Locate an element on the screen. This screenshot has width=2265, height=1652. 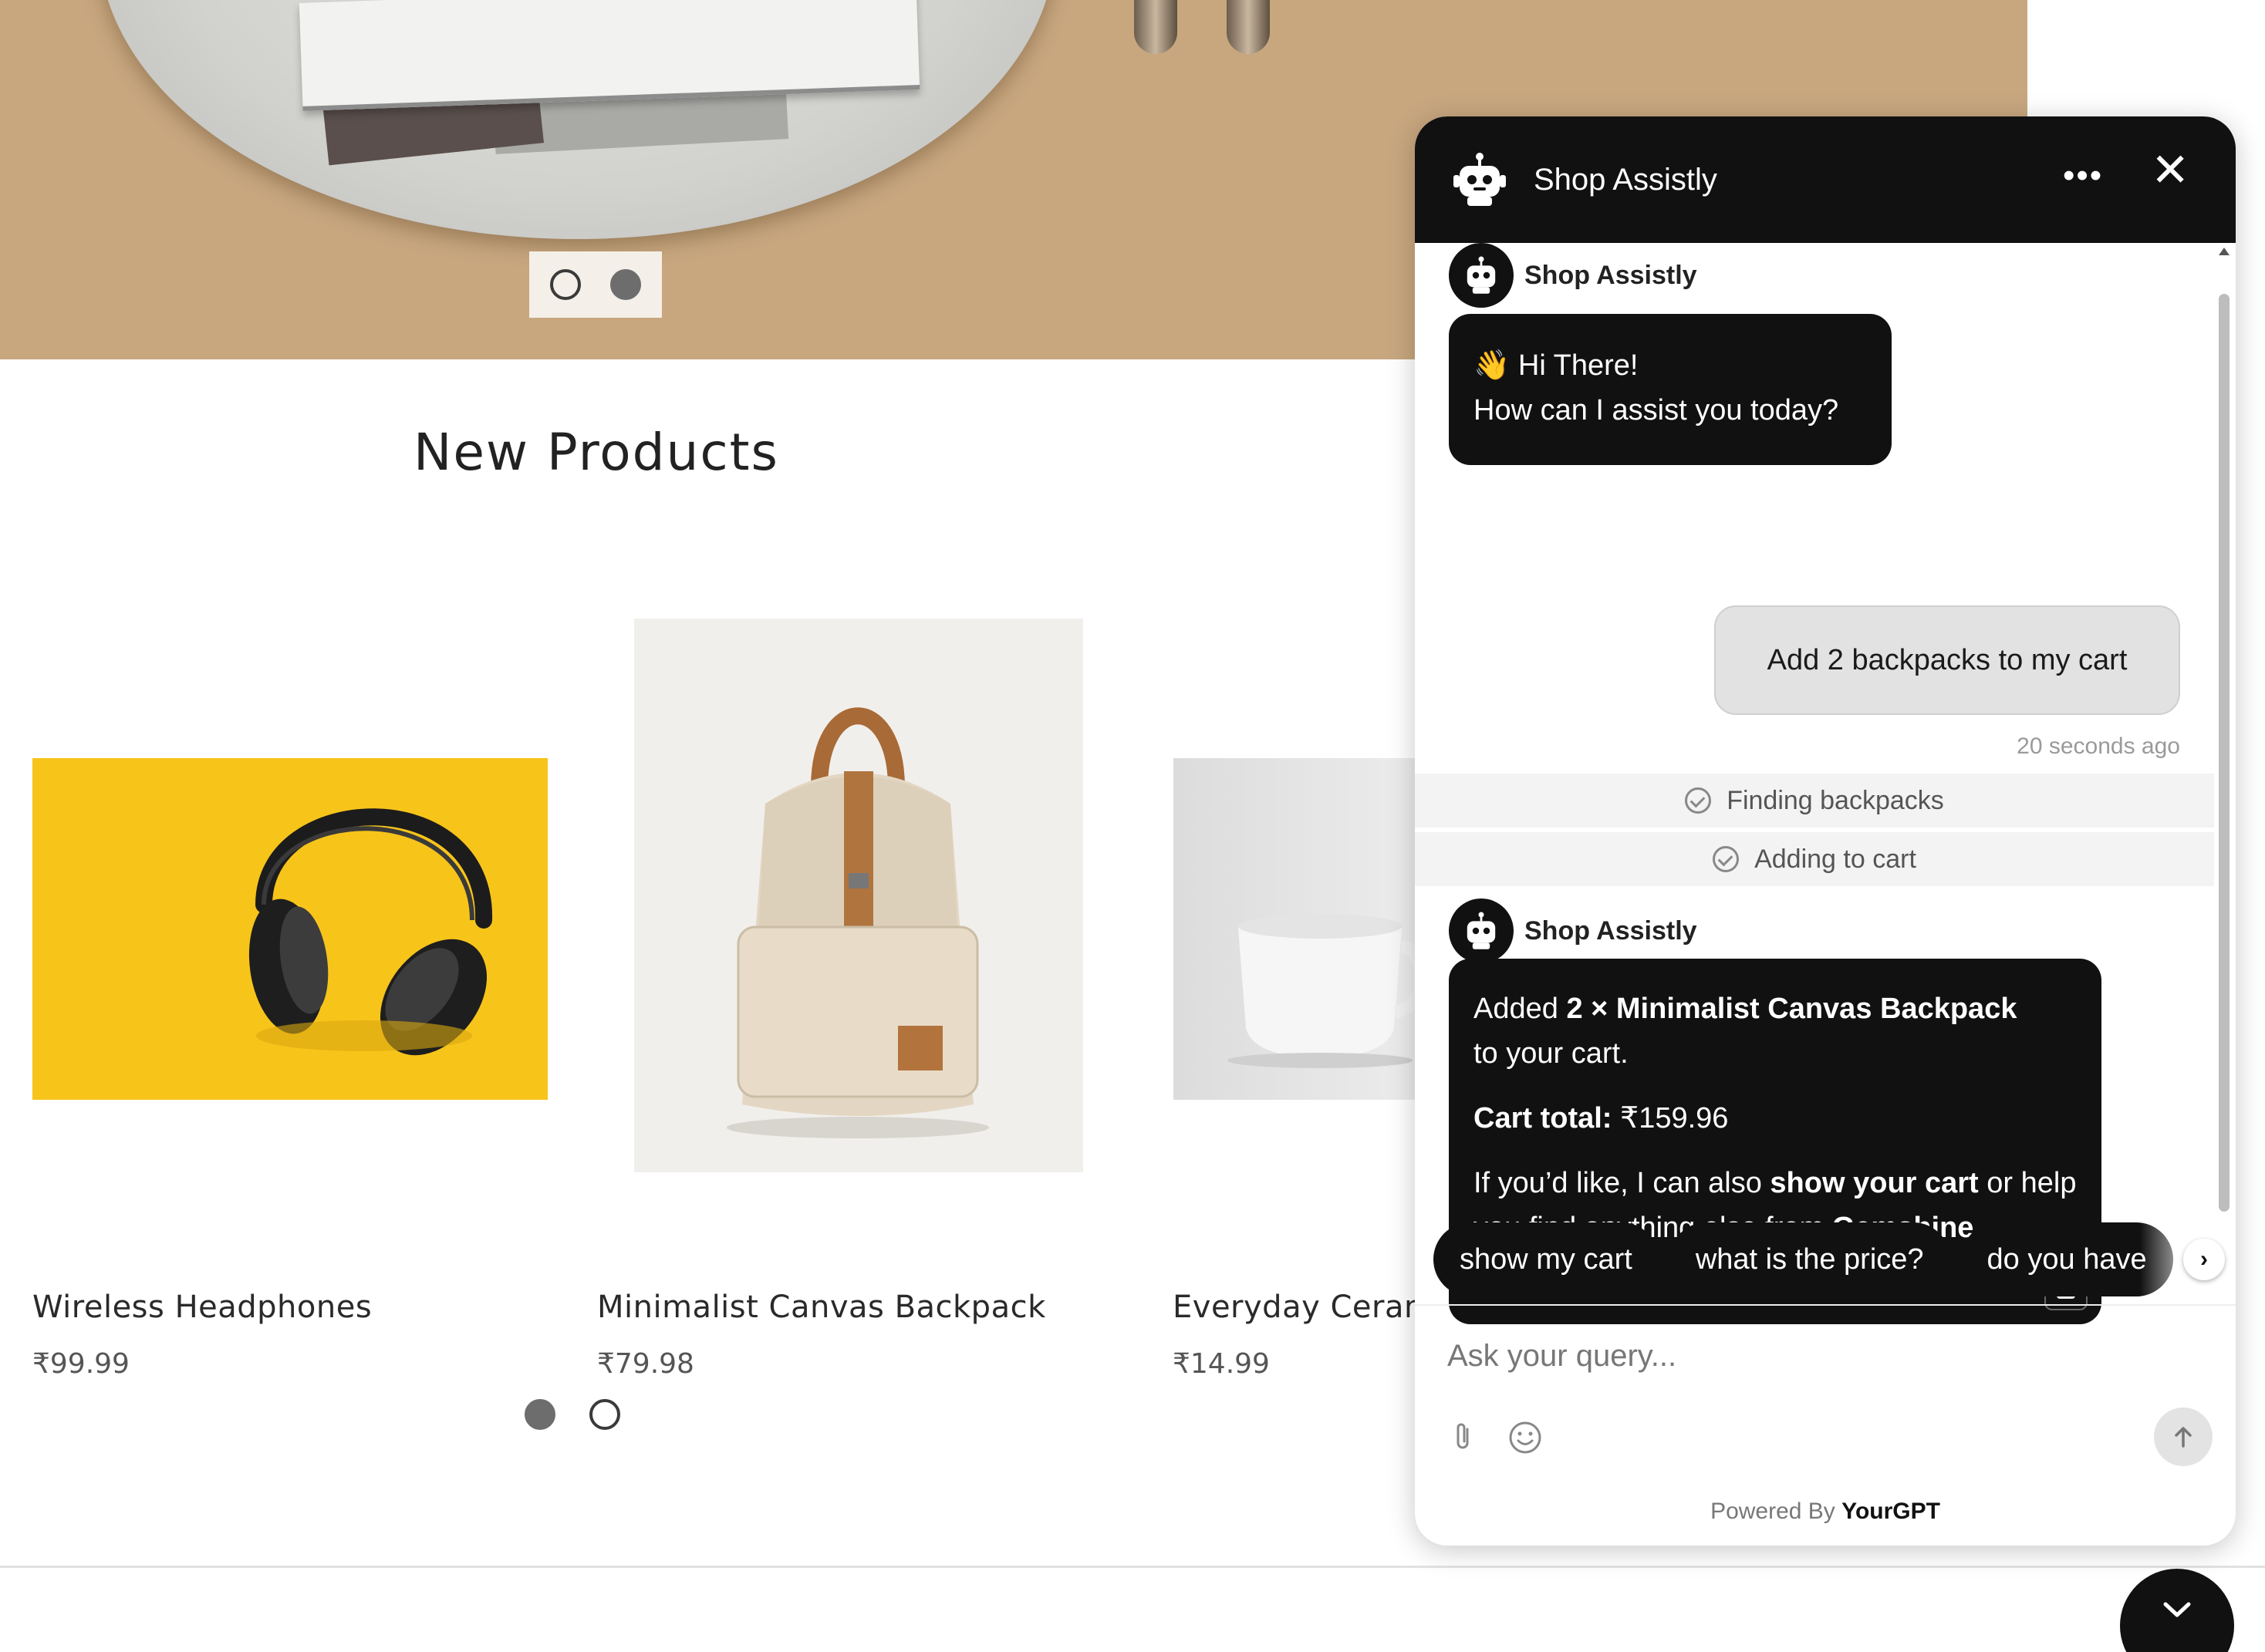
chevron-down-icon is located at coordinates (2177, 1609).